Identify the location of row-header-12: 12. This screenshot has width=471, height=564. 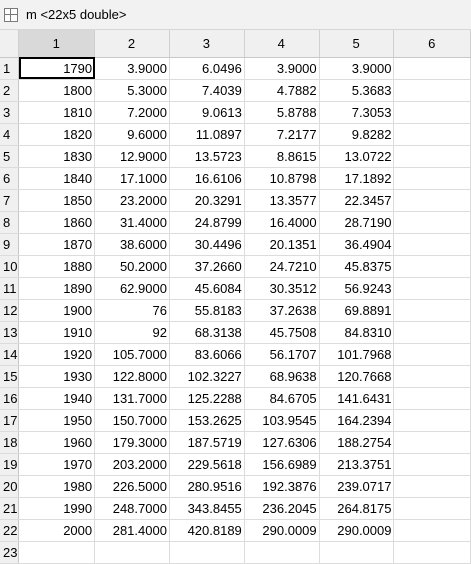
(10, 310).